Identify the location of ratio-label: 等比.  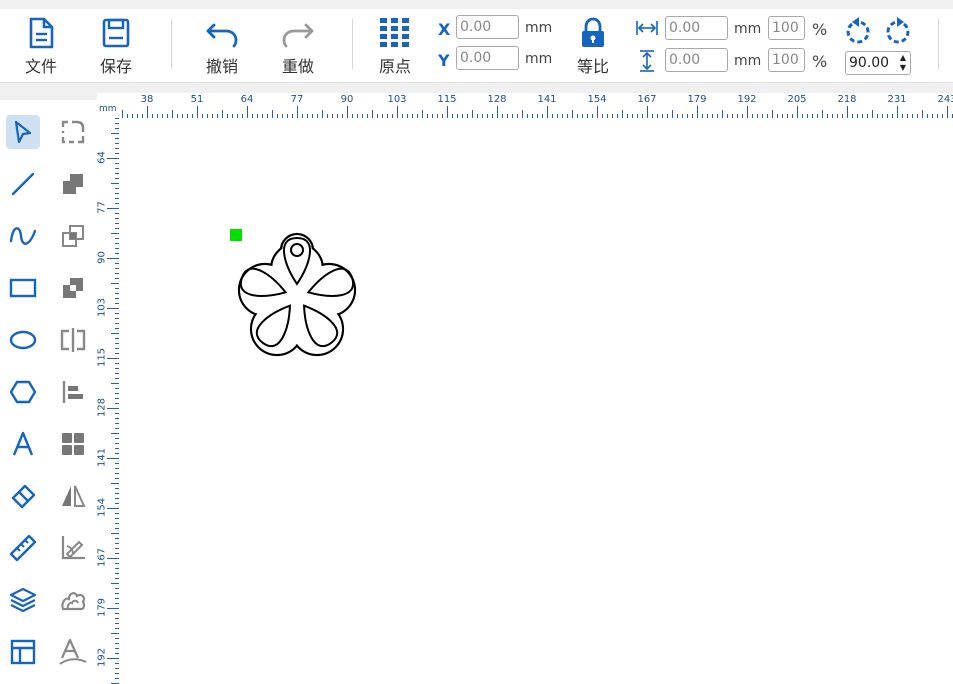
(592, 66).